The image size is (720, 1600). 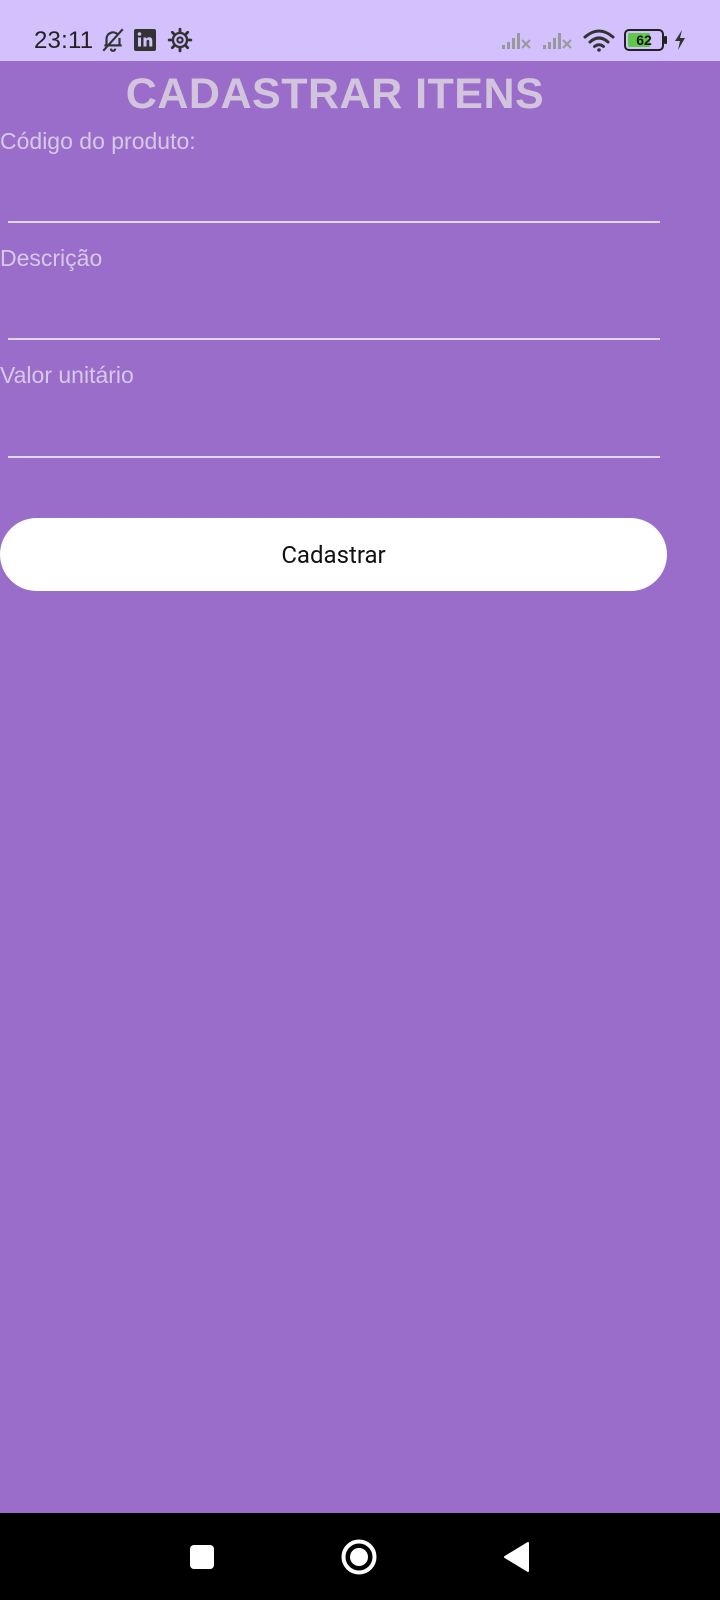 I want to click on navigation-bar, so click(x=360, y=1556).